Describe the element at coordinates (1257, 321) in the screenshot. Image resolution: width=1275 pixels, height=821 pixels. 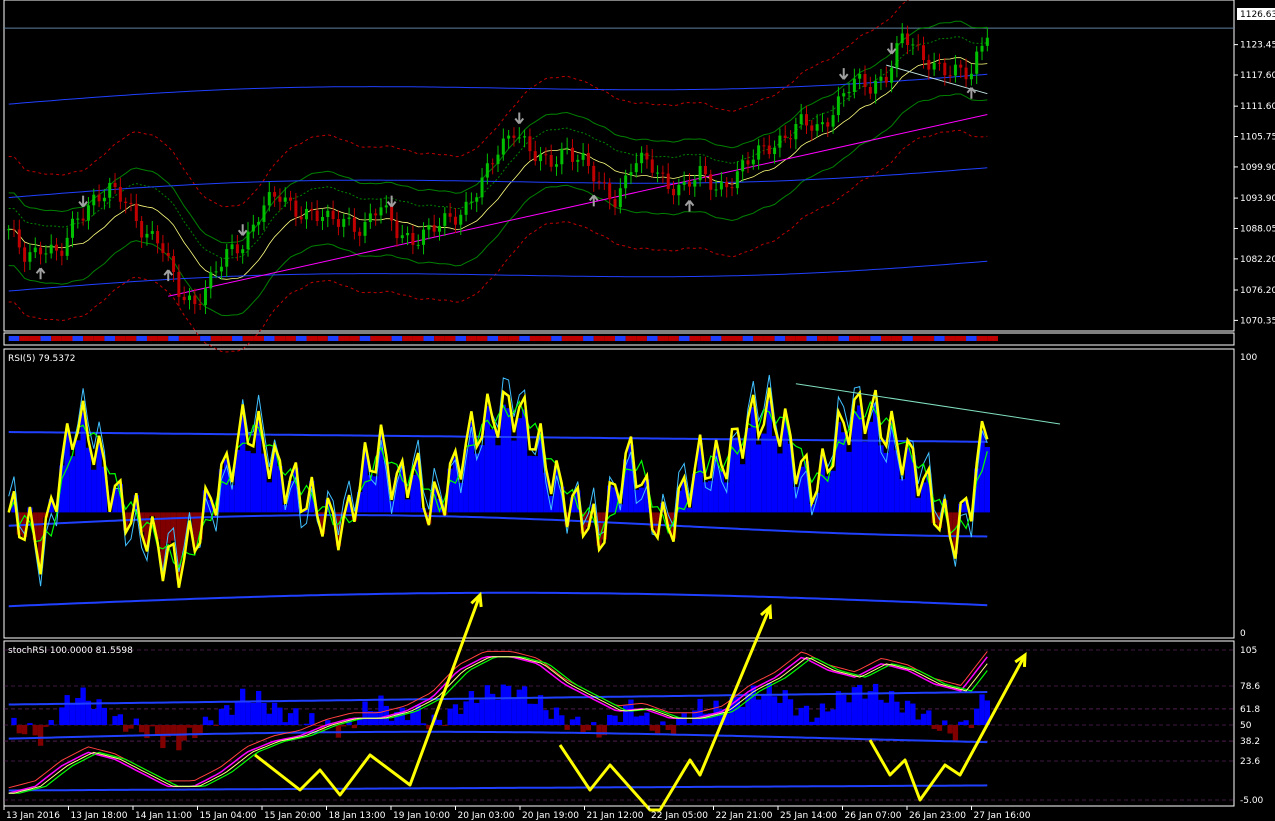
I see `price-tick-label: 1070.35` at that location.